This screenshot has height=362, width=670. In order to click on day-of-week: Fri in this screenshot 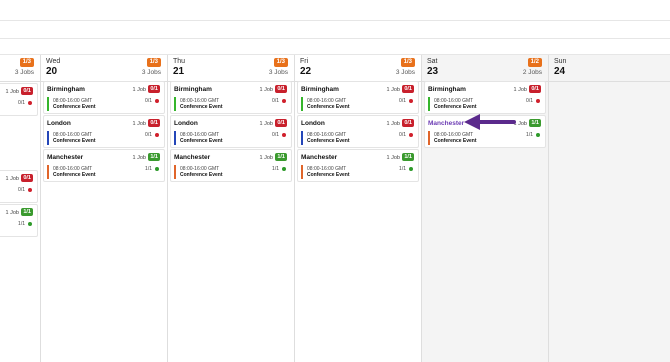, I will do `click(304, 61)`.